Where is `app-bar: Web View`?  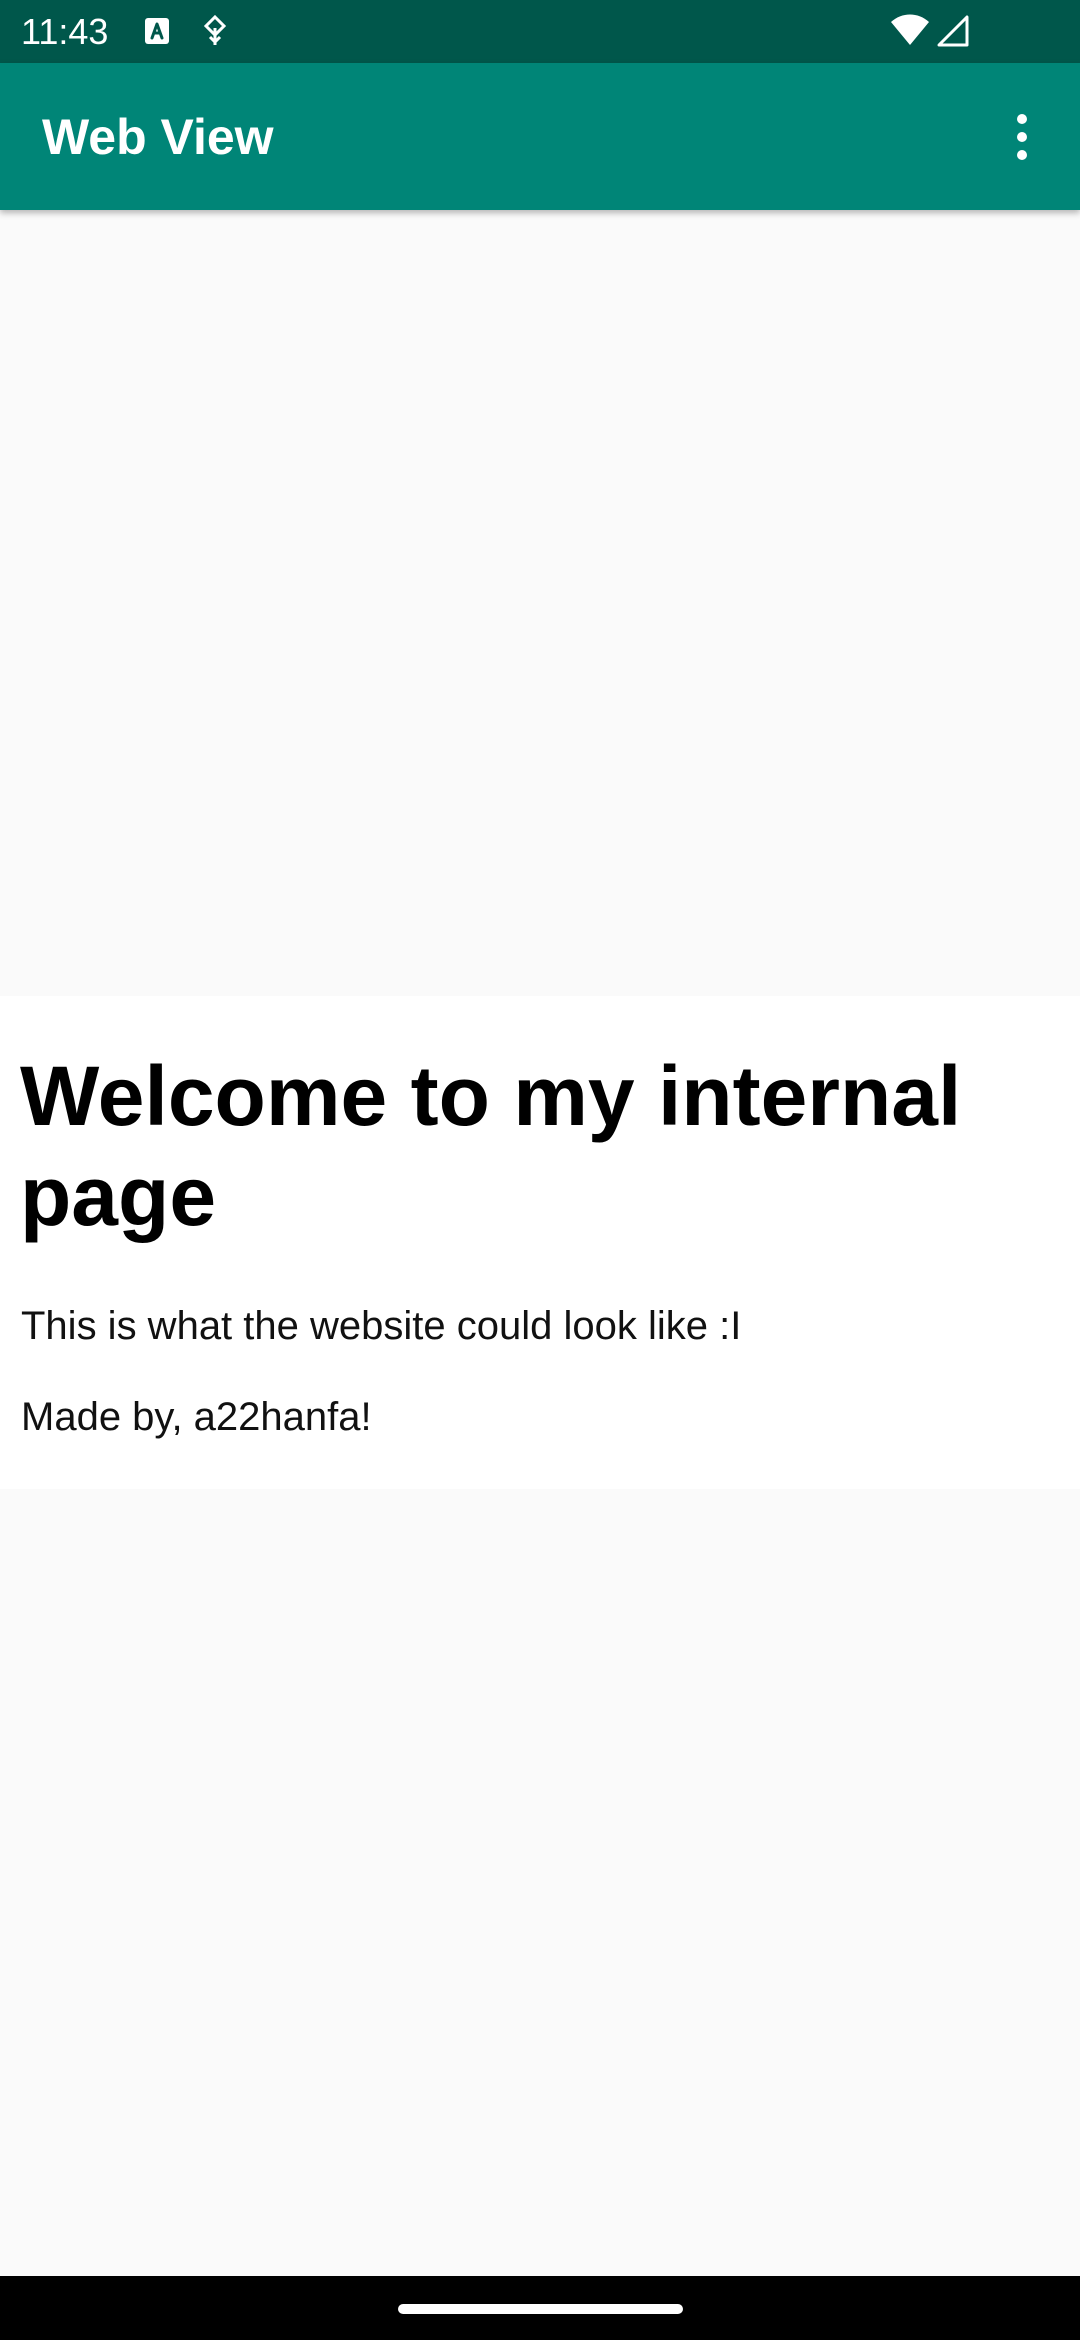 app-bar: Web View is located at coordinates (540, 136).